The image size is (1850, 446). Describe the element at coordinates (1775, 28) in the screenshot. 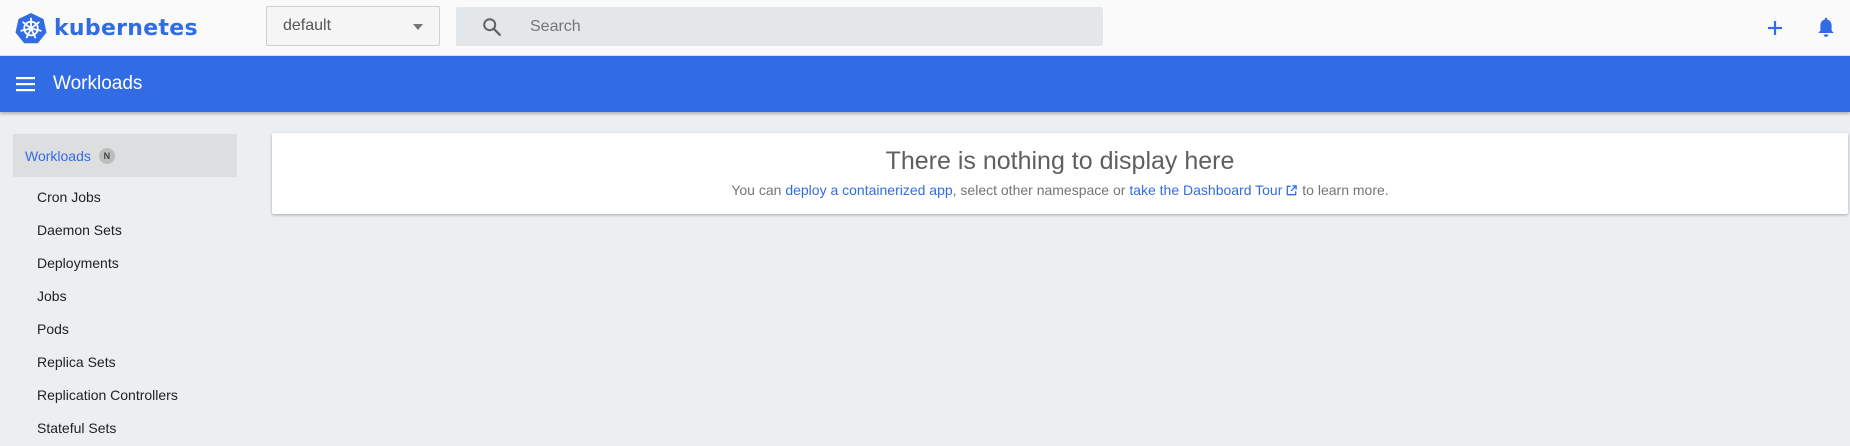

I see `plus-icon` at that location.